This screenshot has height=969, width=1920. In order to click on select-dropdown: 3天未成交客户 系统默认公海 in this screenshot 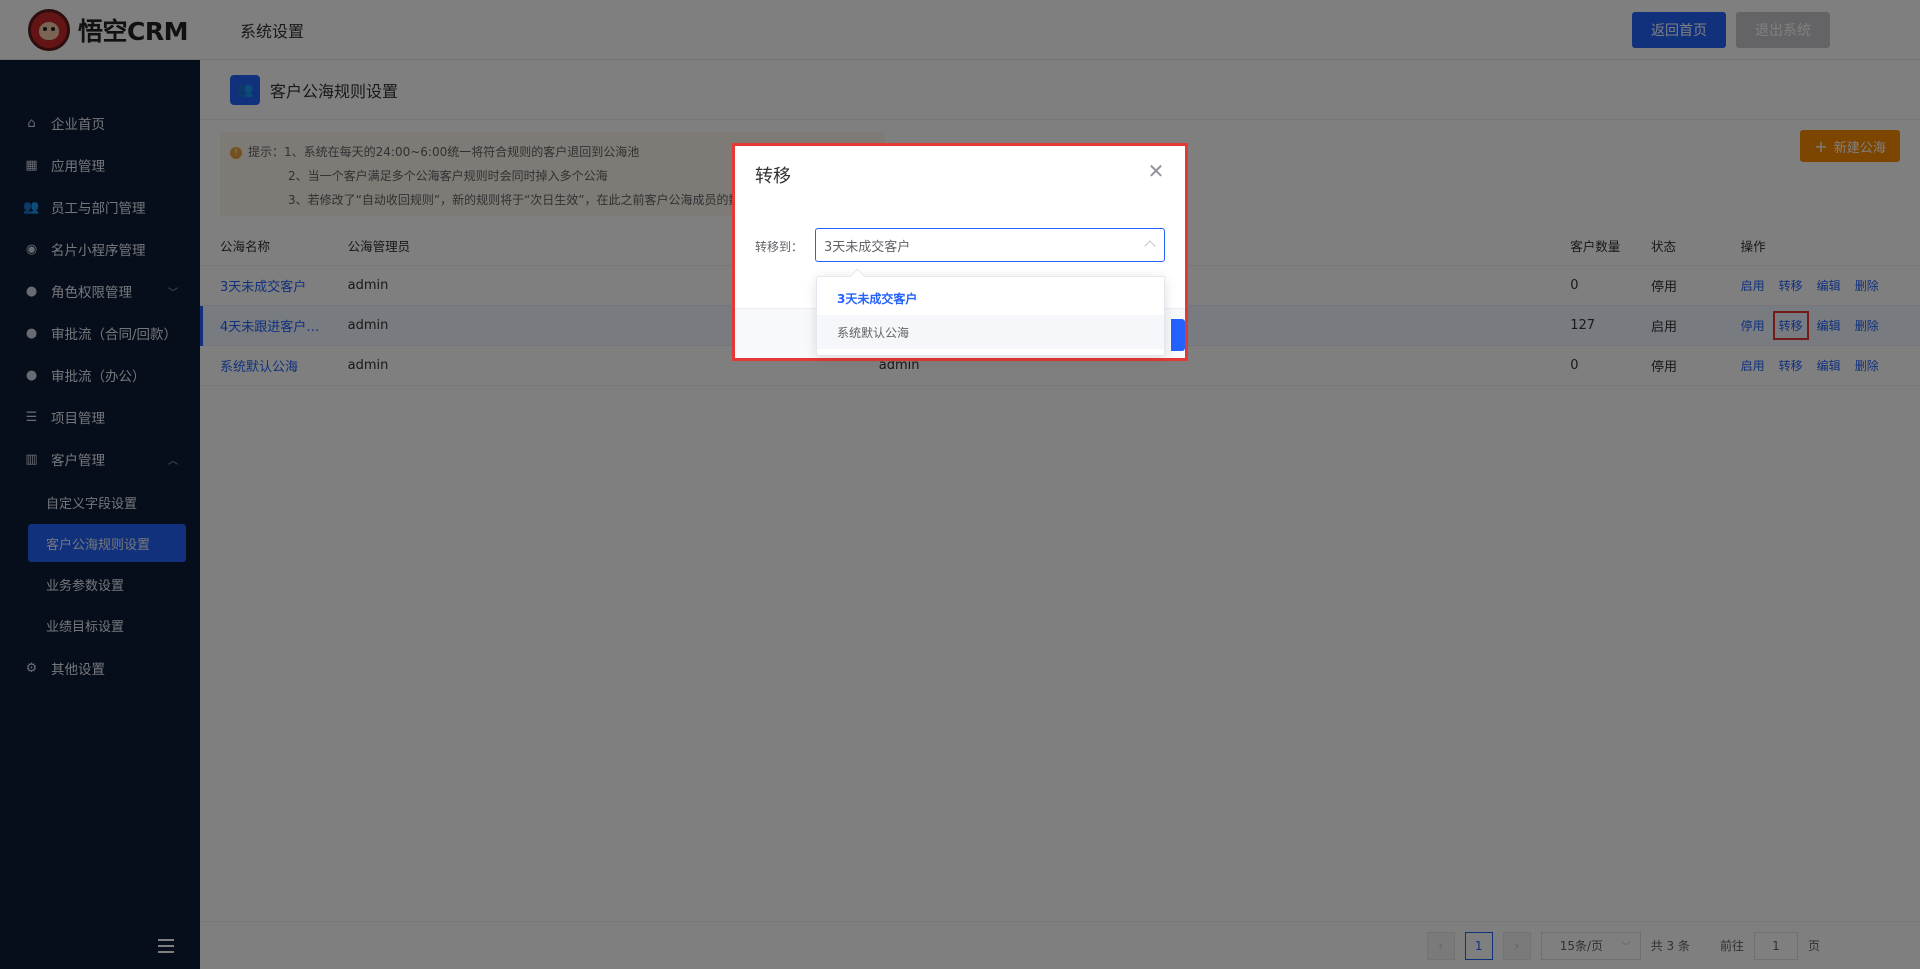, I will do `click(990, 316)`.